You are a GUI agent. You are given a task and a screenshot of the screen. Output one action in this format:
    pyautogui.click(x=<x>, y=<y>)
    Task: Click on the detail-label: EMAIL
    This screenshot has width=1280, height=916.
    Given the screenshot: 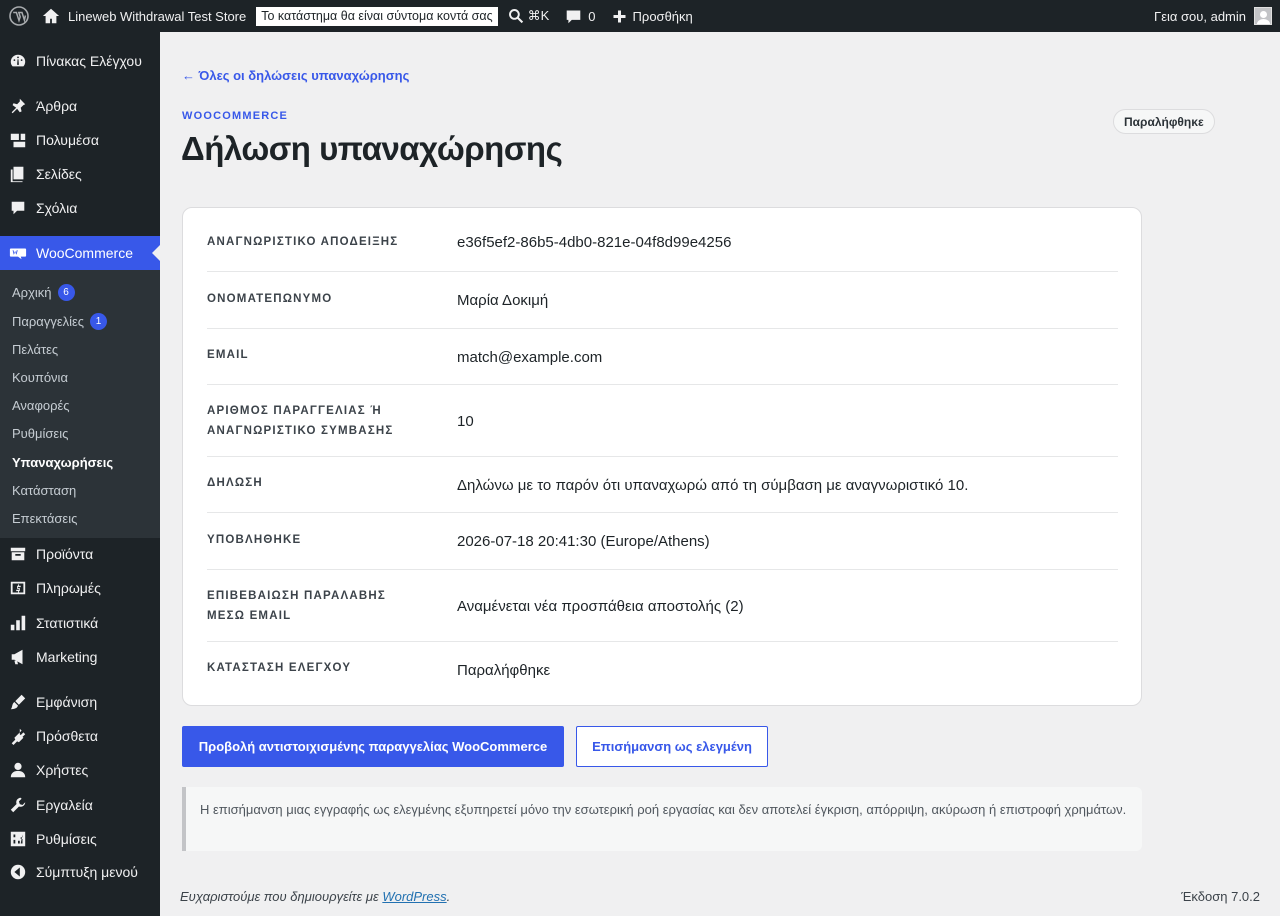 What is the action you would take?
    pyautogui.click(x=228, y=355)
    